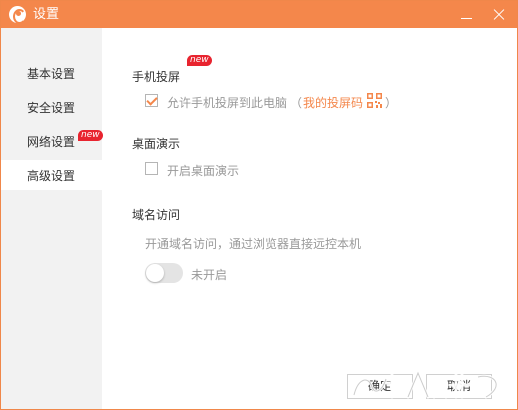 The image size is (518, 410). What do you see at coordinates (156, 144) in the screenshot?
I see `section-title-desktop-demo: 桌面演示` at bounding box center [156, 144].